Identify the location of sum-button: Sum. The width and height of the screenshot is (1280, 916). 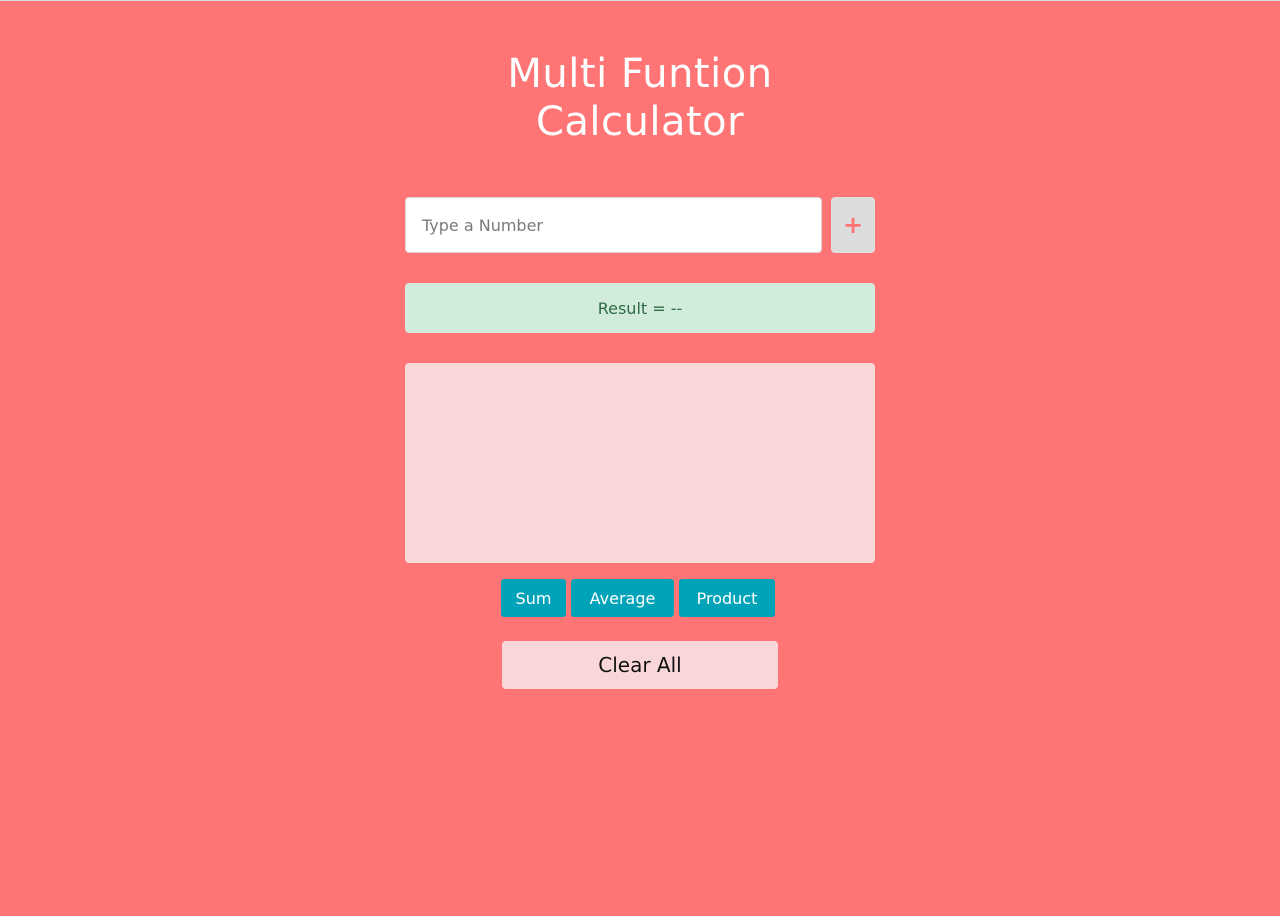
(533, 598).